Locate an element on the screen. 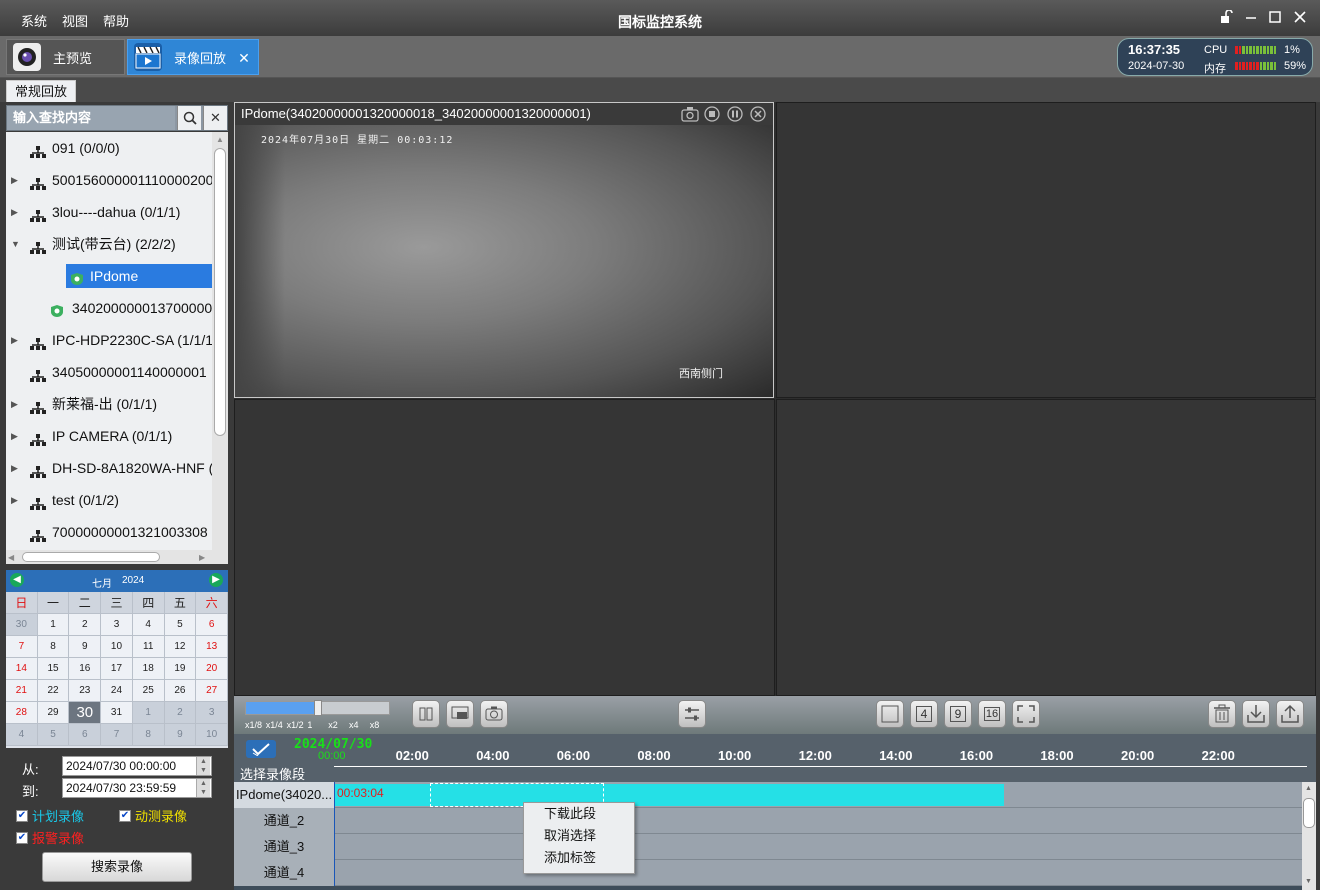 This screenshot has width=1320, height=890. tree-vertical-scrollbar: ▲ is located at coordinates (220, 341).